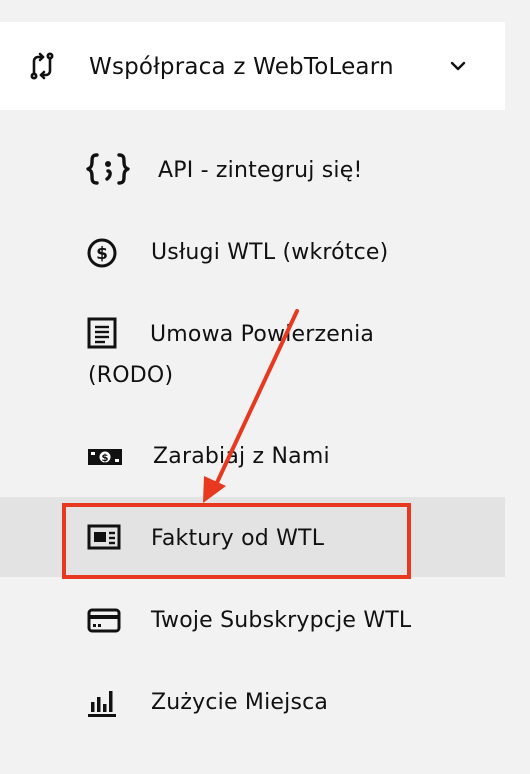 Image resolution: width=530 pixels, height=774 pixels. I want to click on code-braces-icon, so click(108, 169).